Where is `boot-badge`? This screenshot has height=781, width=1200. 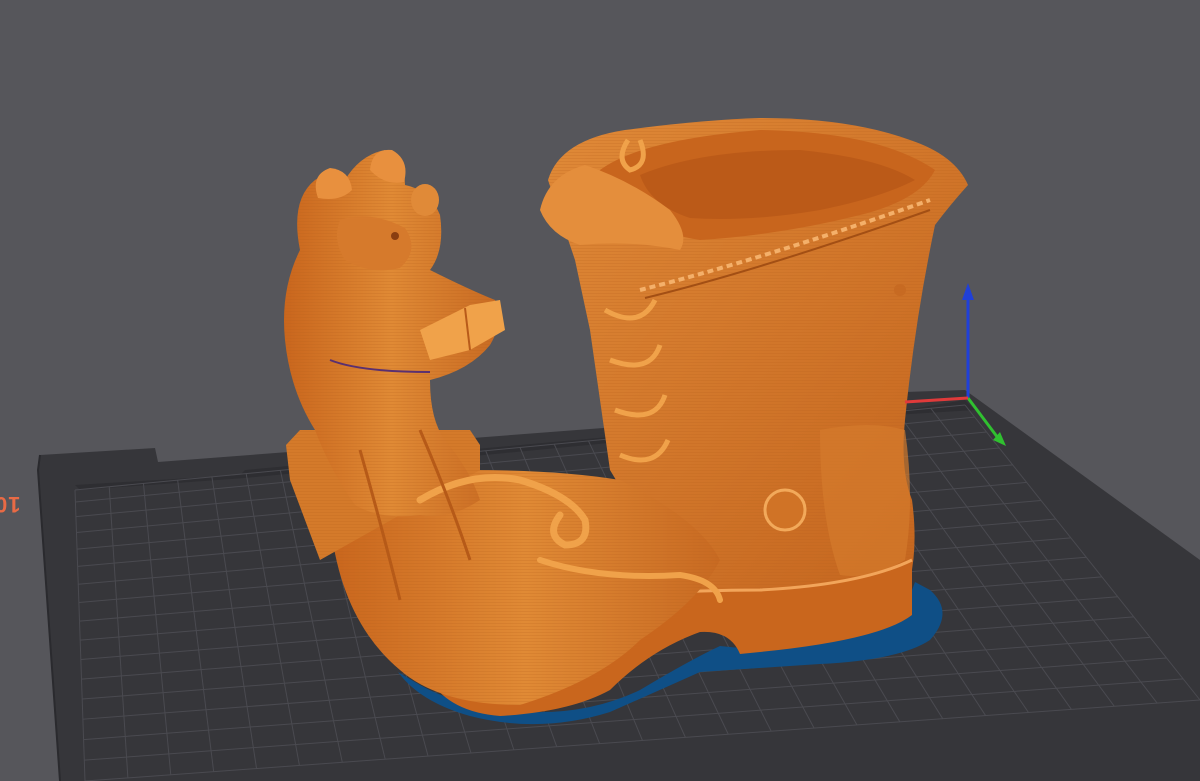 boot-badge is located at coordinates (785, 510).